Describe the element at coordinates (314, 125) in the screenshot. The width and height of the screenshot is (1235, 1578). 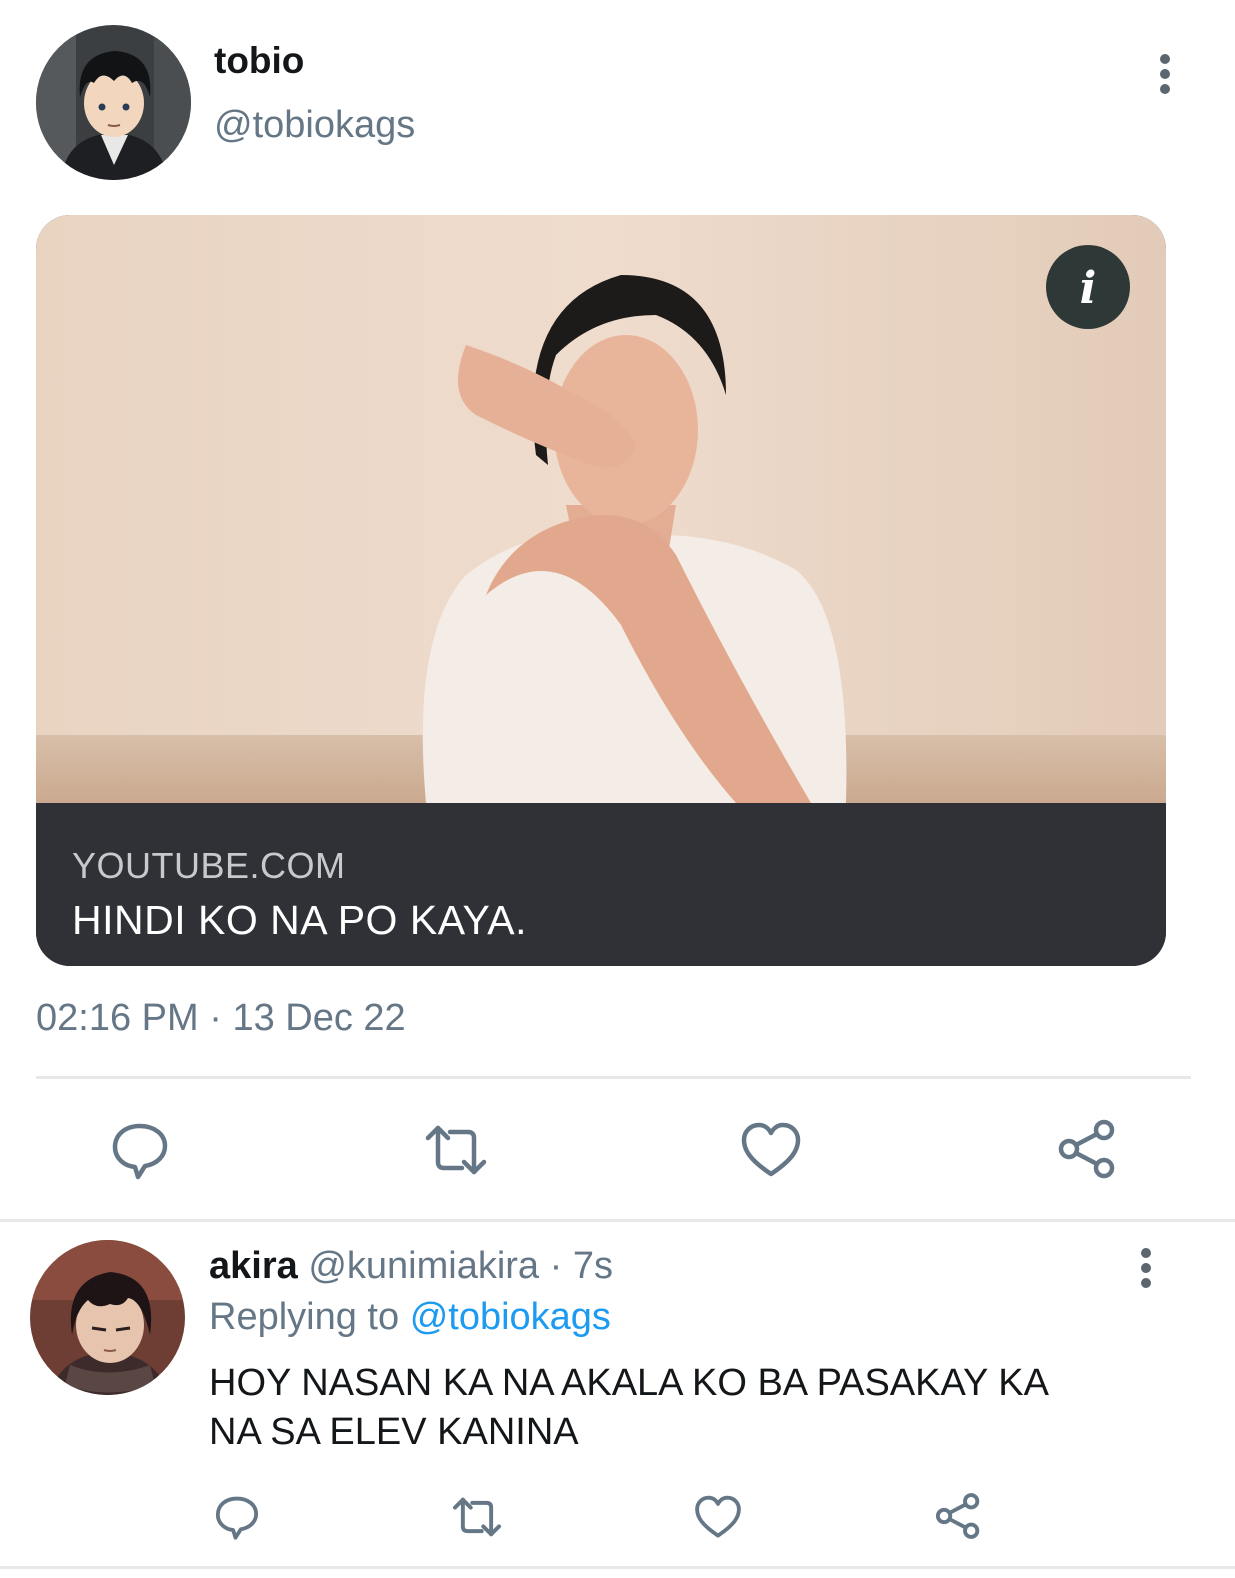
I see `author-handle: @tobiokags` at that location.